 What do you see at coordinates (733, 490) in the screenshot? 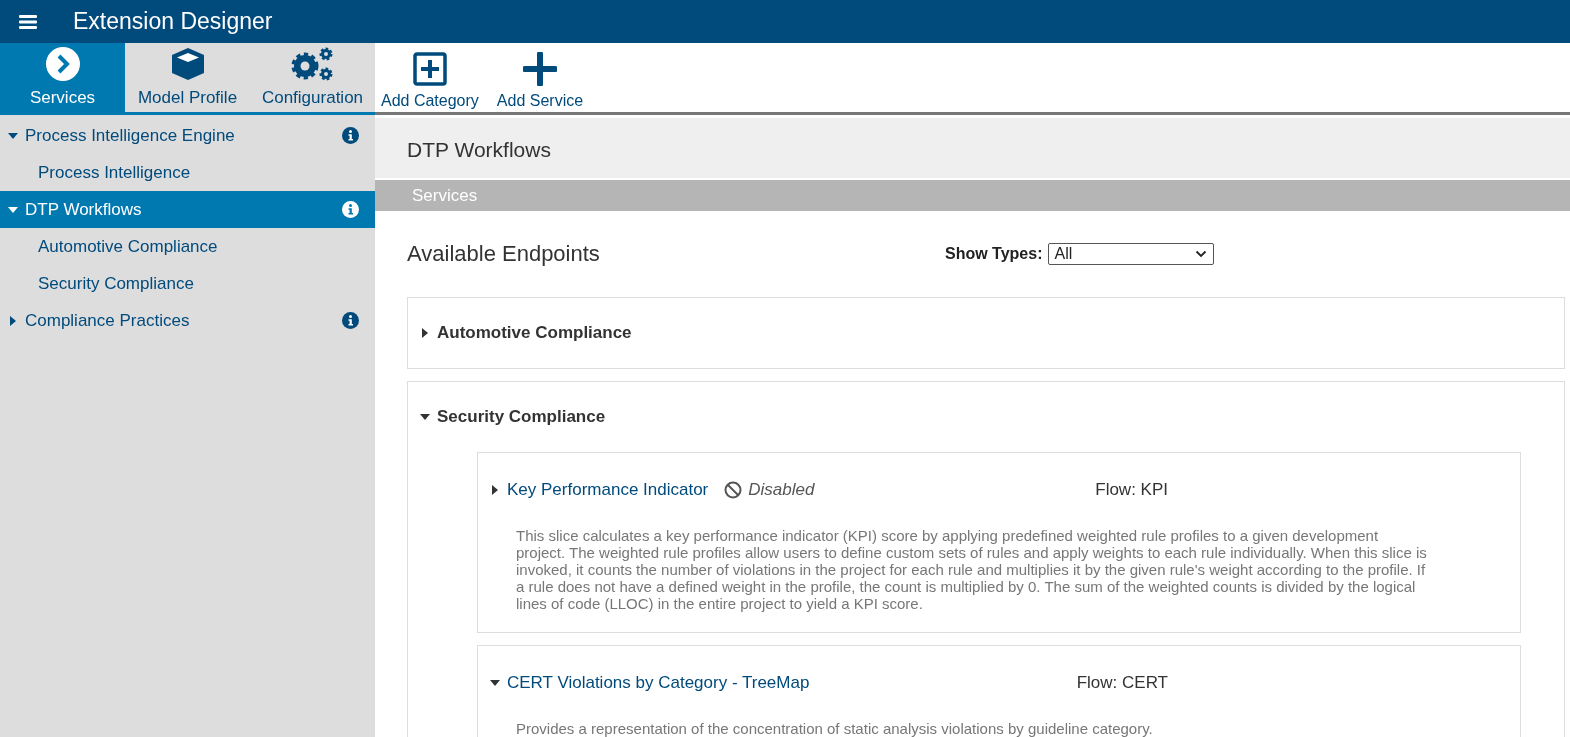
I see `prohibited-icon` at bounding box center [733, 490].